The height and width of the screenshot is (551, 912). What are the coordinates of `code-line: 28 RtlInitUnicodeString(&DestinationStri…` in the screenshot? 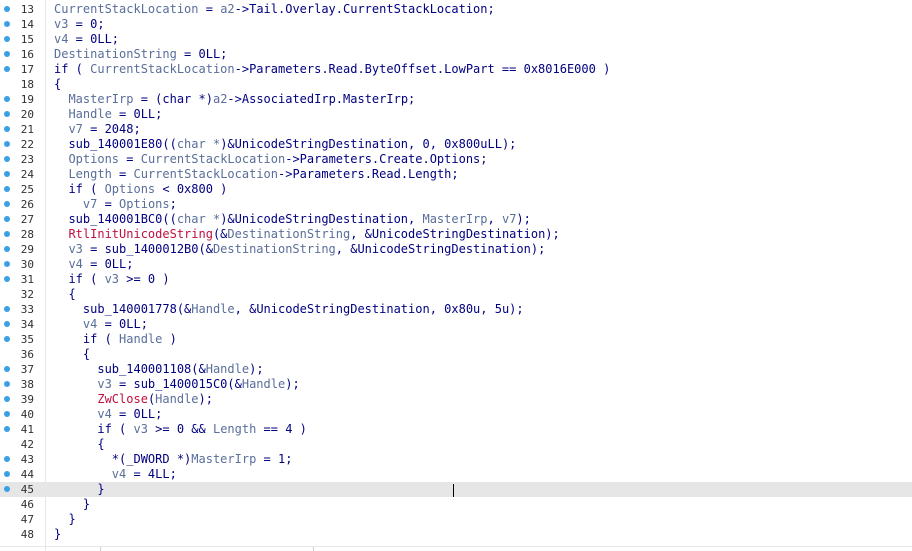 It's located at (456, 234).